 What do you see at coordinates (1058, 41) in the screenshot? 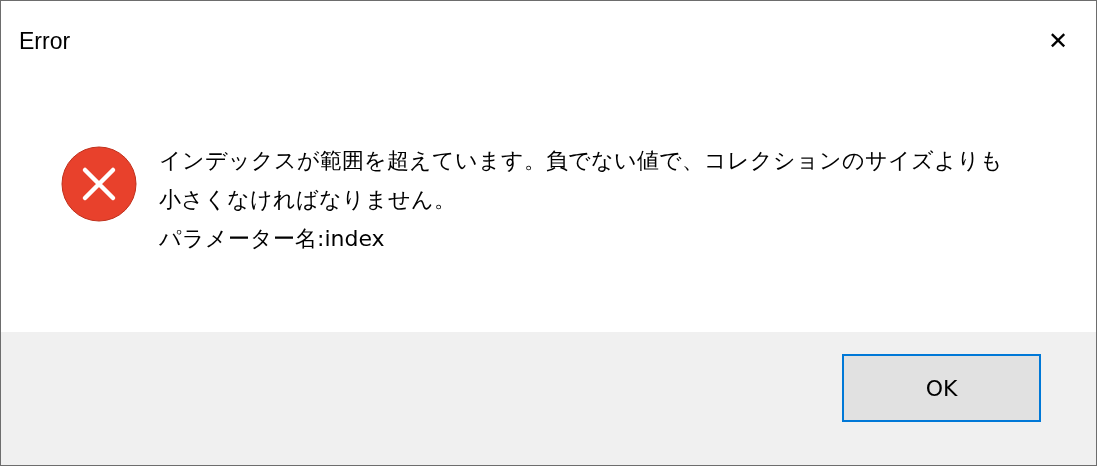
I see `close-button: ✕` at bounding box center [1058, 41].